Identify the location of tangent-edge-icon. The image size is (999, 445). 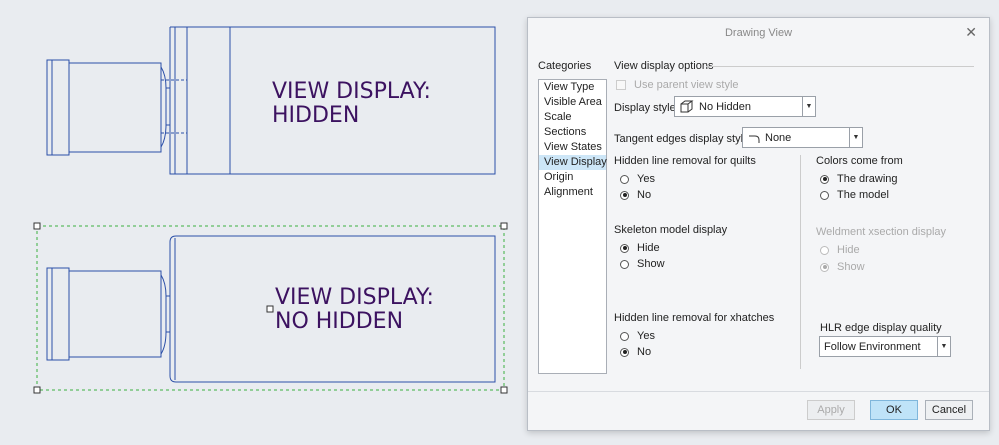
(754, 139).